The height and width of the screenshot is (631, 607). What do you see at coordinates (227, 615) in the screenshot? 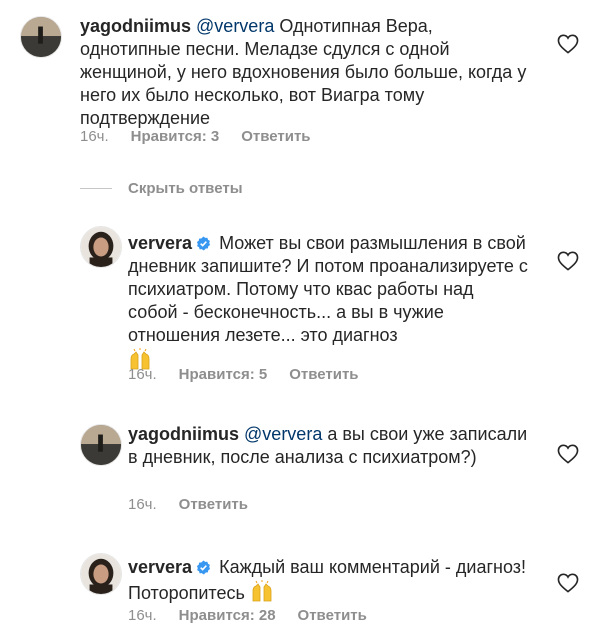
I see `likes-count: Нравится: 28` at bounding box center [227, 615].